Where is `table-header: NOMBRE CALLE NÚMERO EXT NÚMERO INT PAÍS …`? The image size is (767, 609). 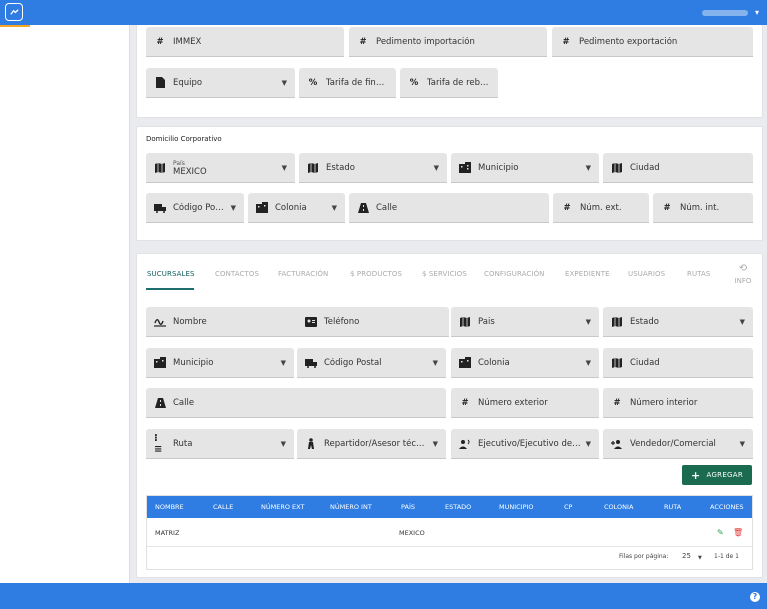
table-header: NOMBRE CALLE NÚMERO EXT NÚMERO INT PAÍS … is located at coordinates (449, 507).